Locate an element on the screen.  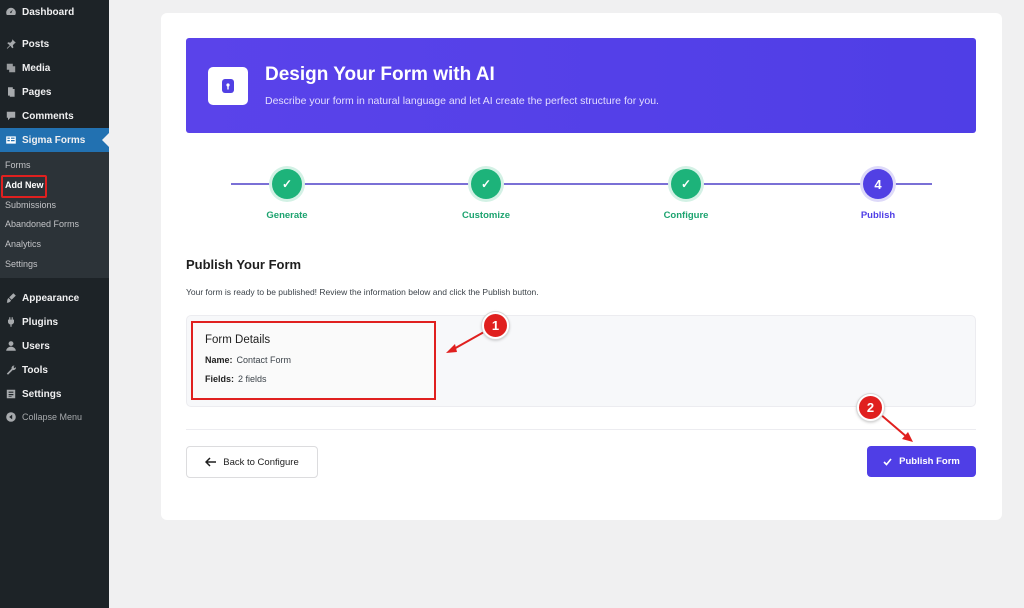
annotation-arrows is located at coordinates (679, 386).